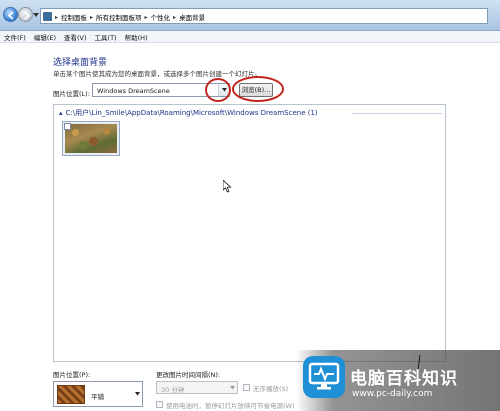 The image size is (500, 411). What do you see at coordinates (392, 394) in the screenshot?
I see `watermark-url: www.pc-daily.com` at bounding box center [392, 394].